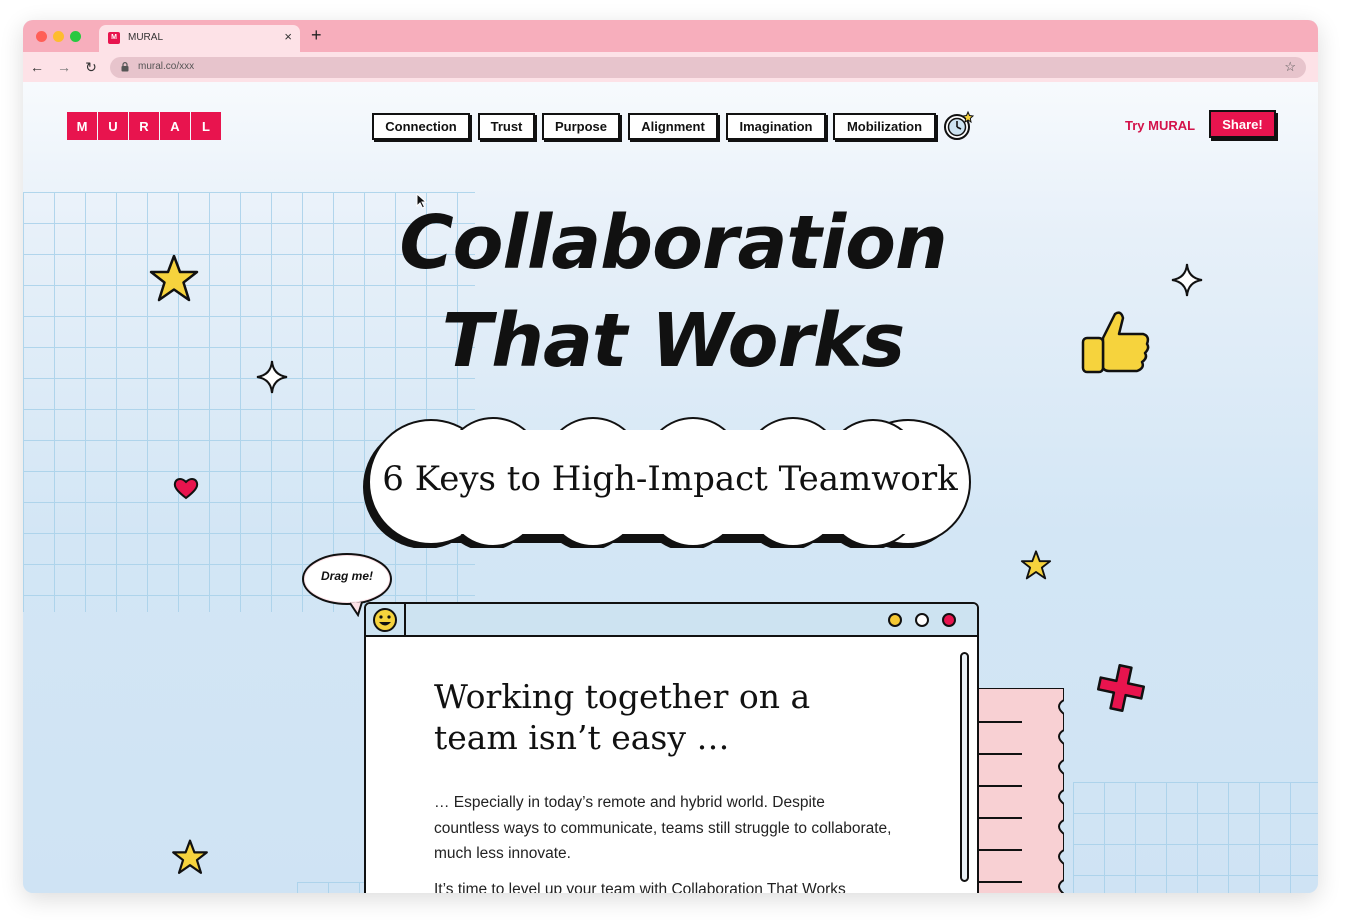 This screenshot has height=920, width=1348. What do you see at coordinates (199, 38) in the screenshot?
I see `browser-tab: M MURAL ×` at bounding box center [199, 38].